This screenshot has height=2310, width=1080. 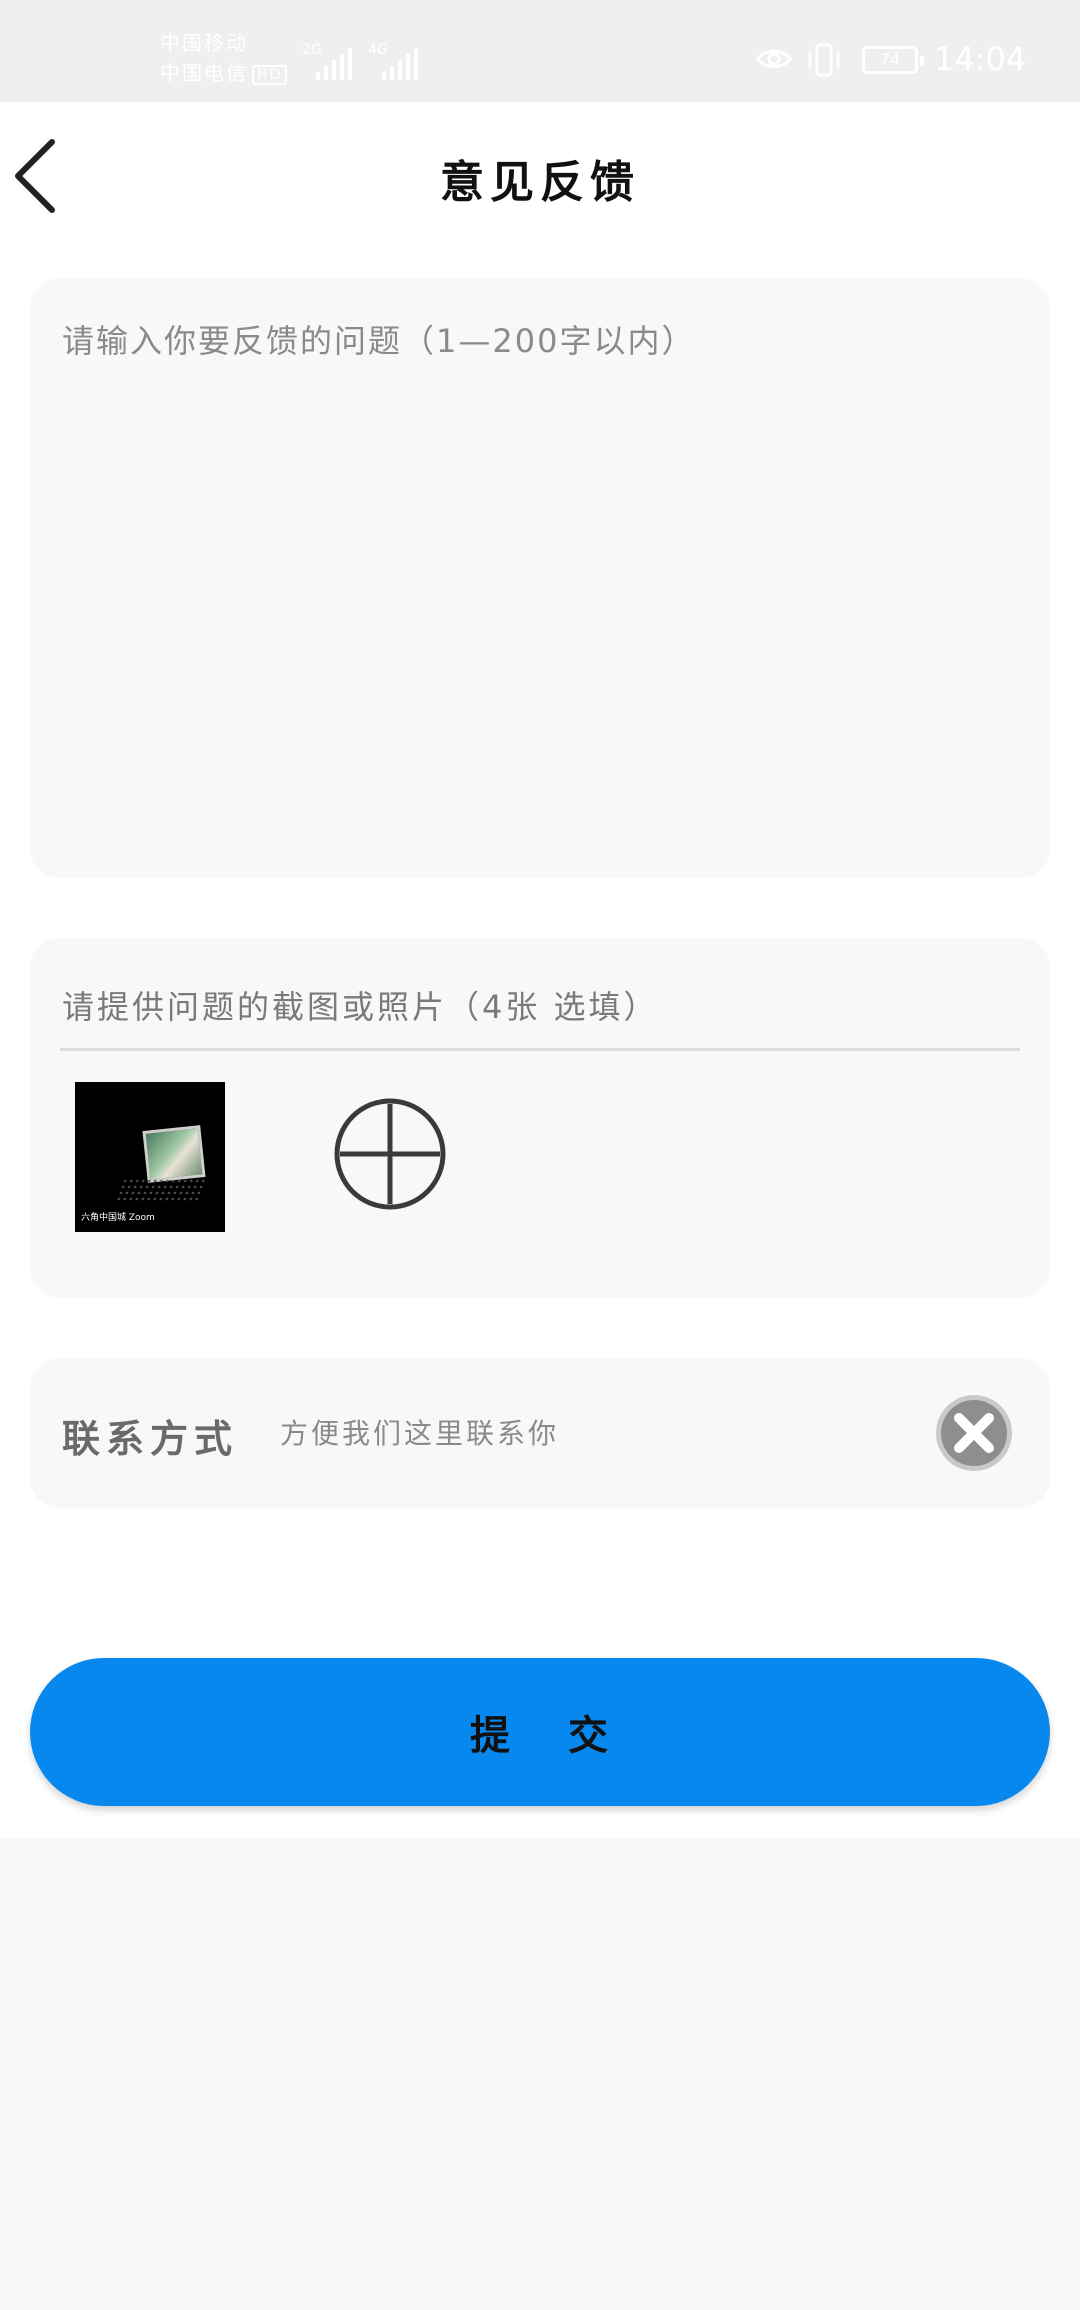 I want to click on upload-label: 请提供问题的截图或照片（4张 选填）, so click(x=360, y=1007).